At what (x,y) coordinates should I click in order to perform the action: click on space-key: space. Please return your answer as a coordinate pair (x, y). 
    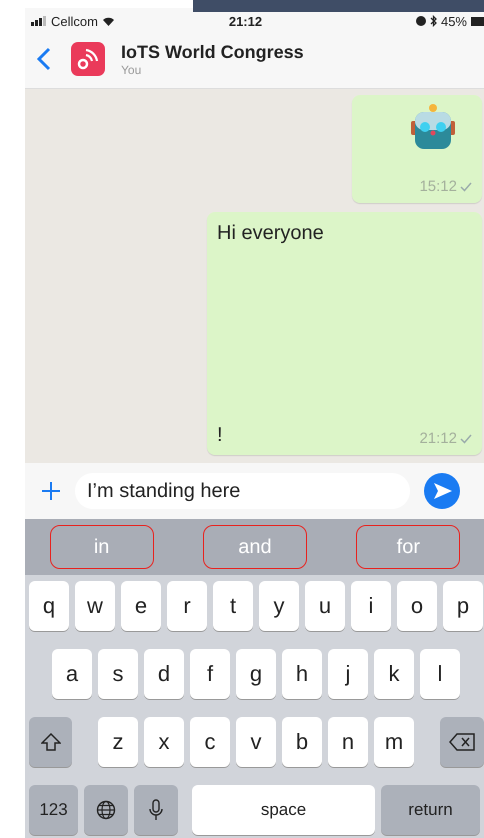
    Looking at the image, I should click on (283, 810).